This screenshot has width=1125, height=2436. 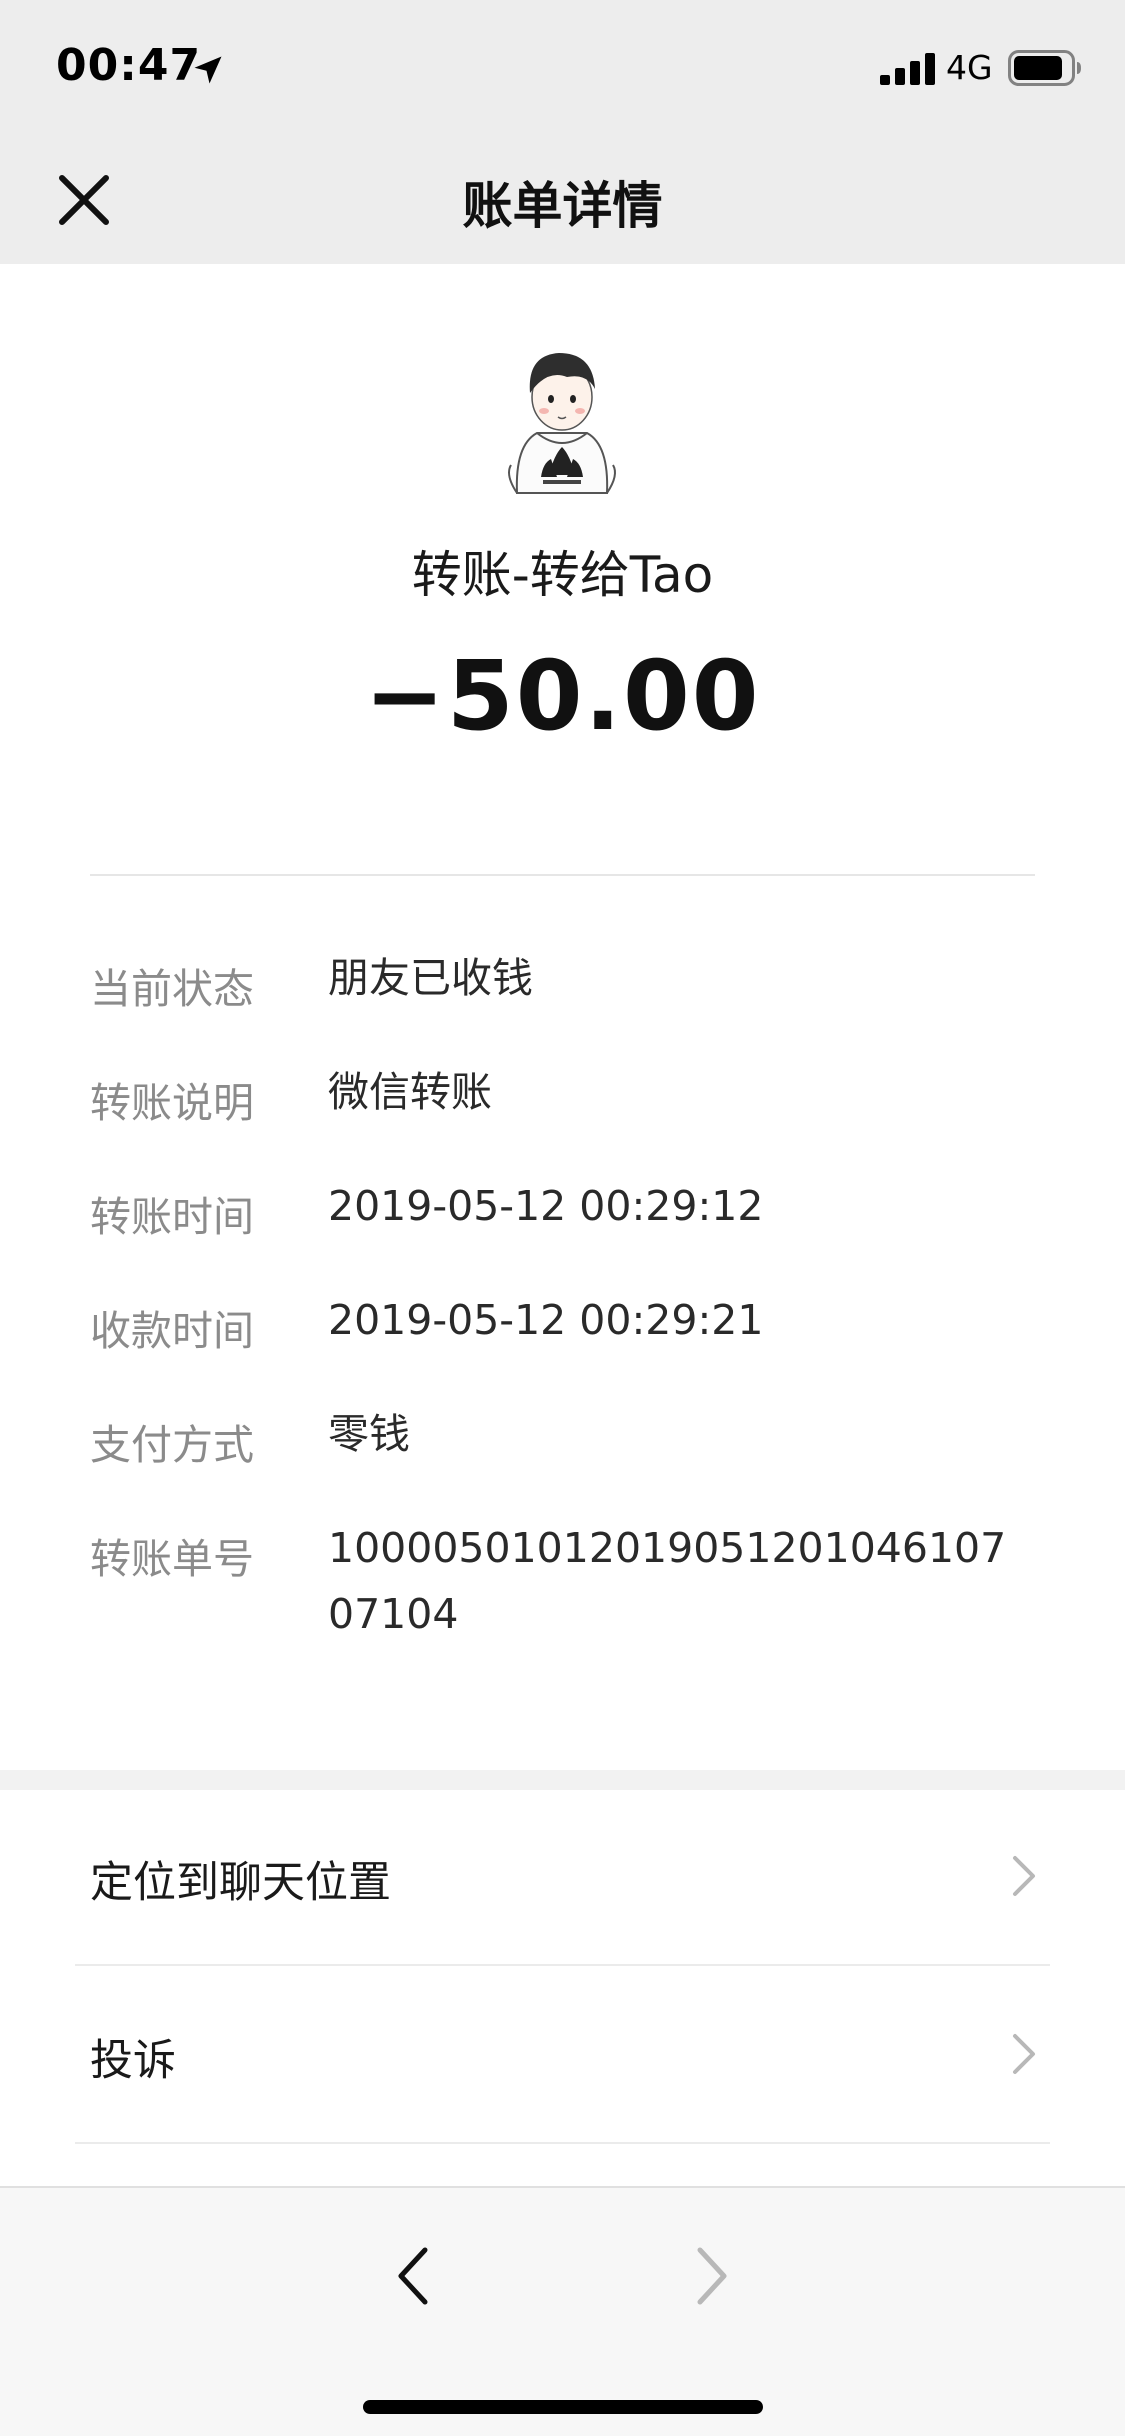 What do you see at coordinates (546, 1320) in the screenshot?
I see `detail-value: 2019-05-12 00:29:21` at bounding box center [546, 1320].